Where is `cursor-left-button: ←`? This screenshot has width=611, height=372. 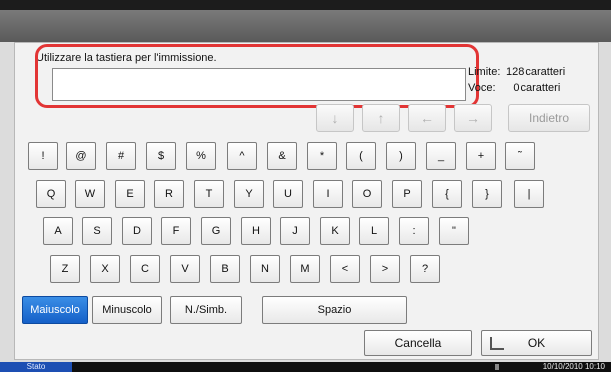 cursor-left-button: ← is located at coordinates (427, 118).